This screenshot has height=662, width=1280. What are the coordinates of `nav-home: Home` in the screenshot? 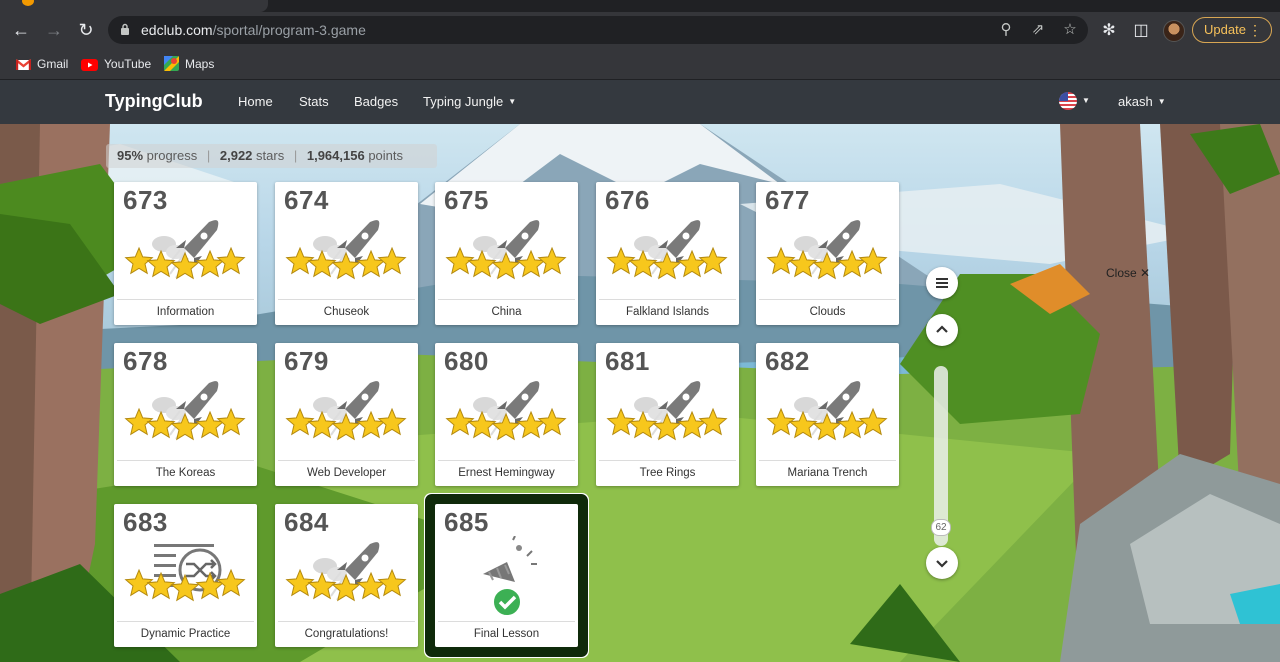 It's located at (255, 101).